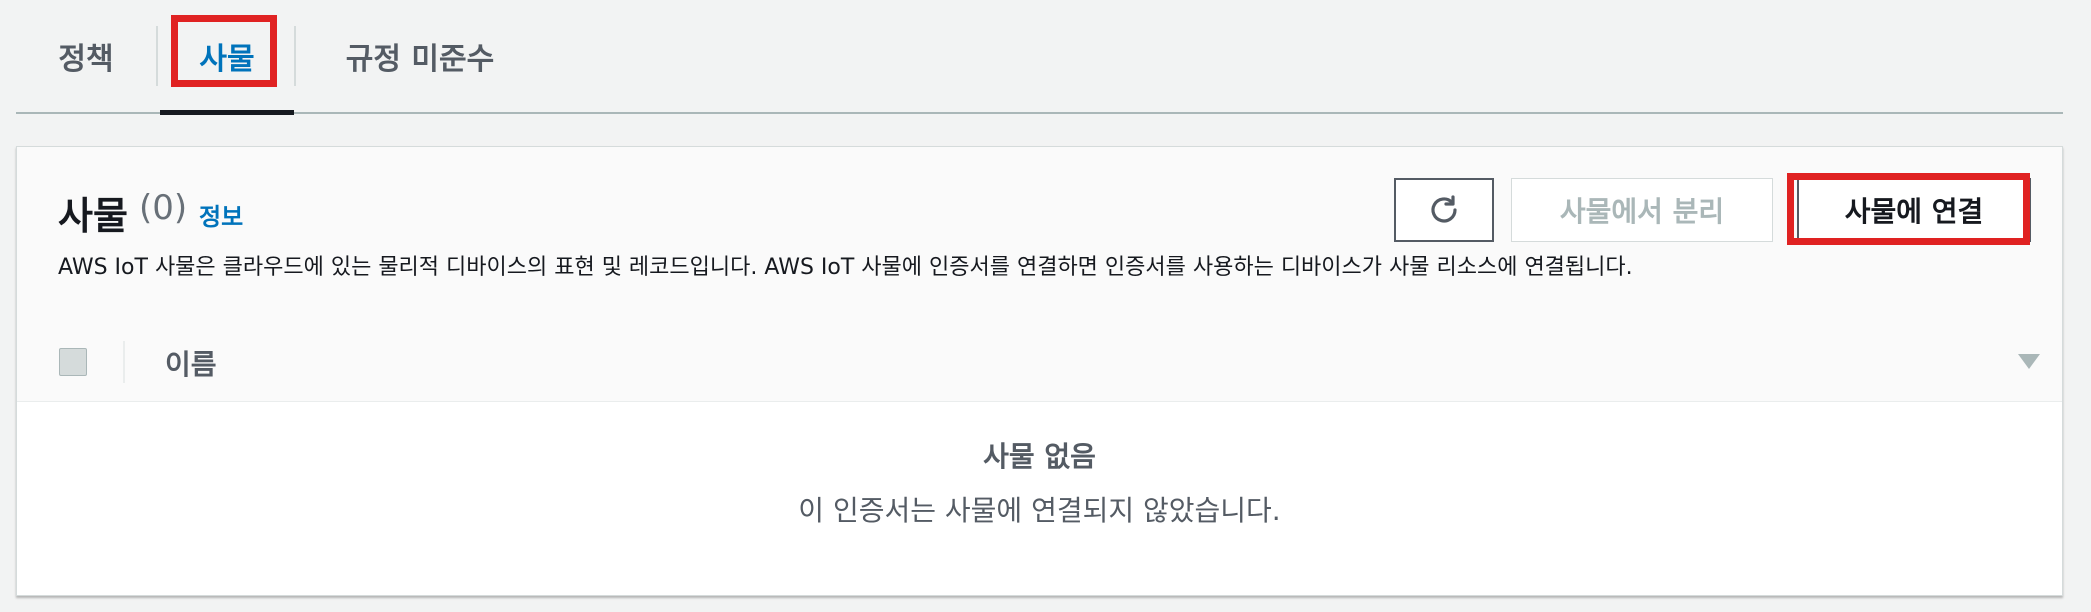  I want to click on detach-thing-button: 사물에서 분리, so click(1642, 210).